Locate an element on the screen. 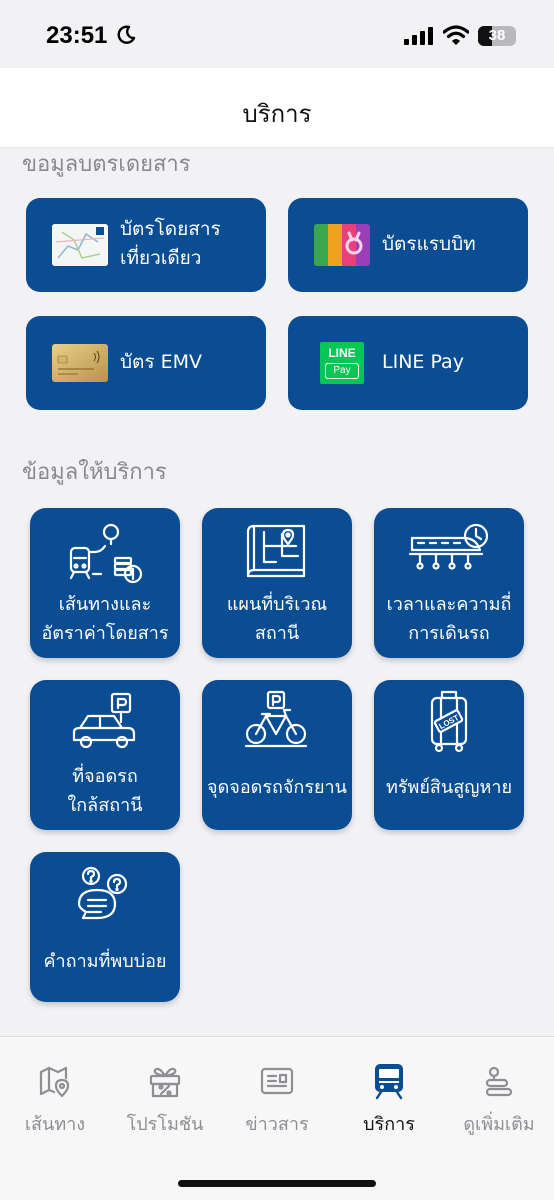 The height and width of the screenshot is (1200, 554). tab-services: บริการ is located at coordinates (389, 1101).